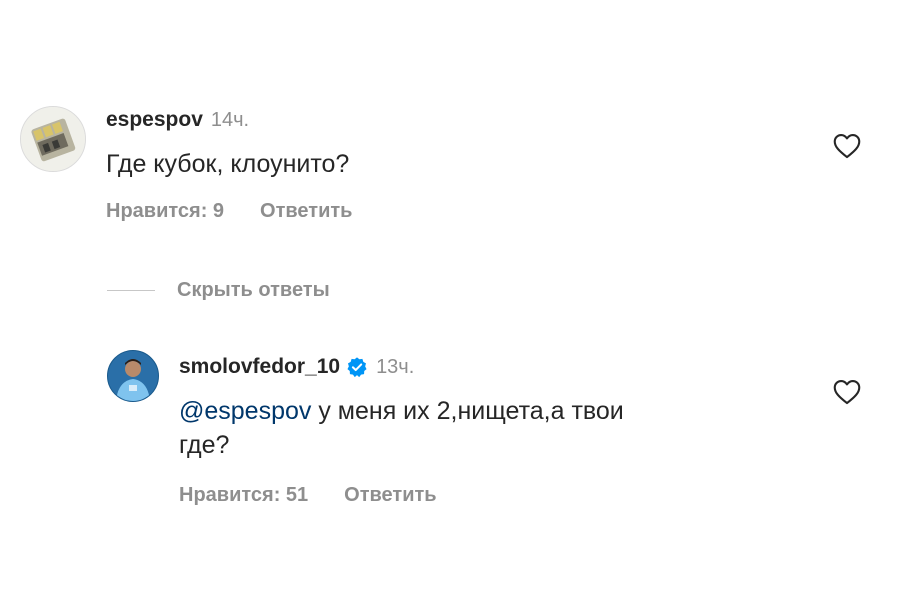 The image size is (900, 600). What do you see at coordinates (131, 290) in the screenshot?
I see `divider-line` at bounding box center [131, 290].